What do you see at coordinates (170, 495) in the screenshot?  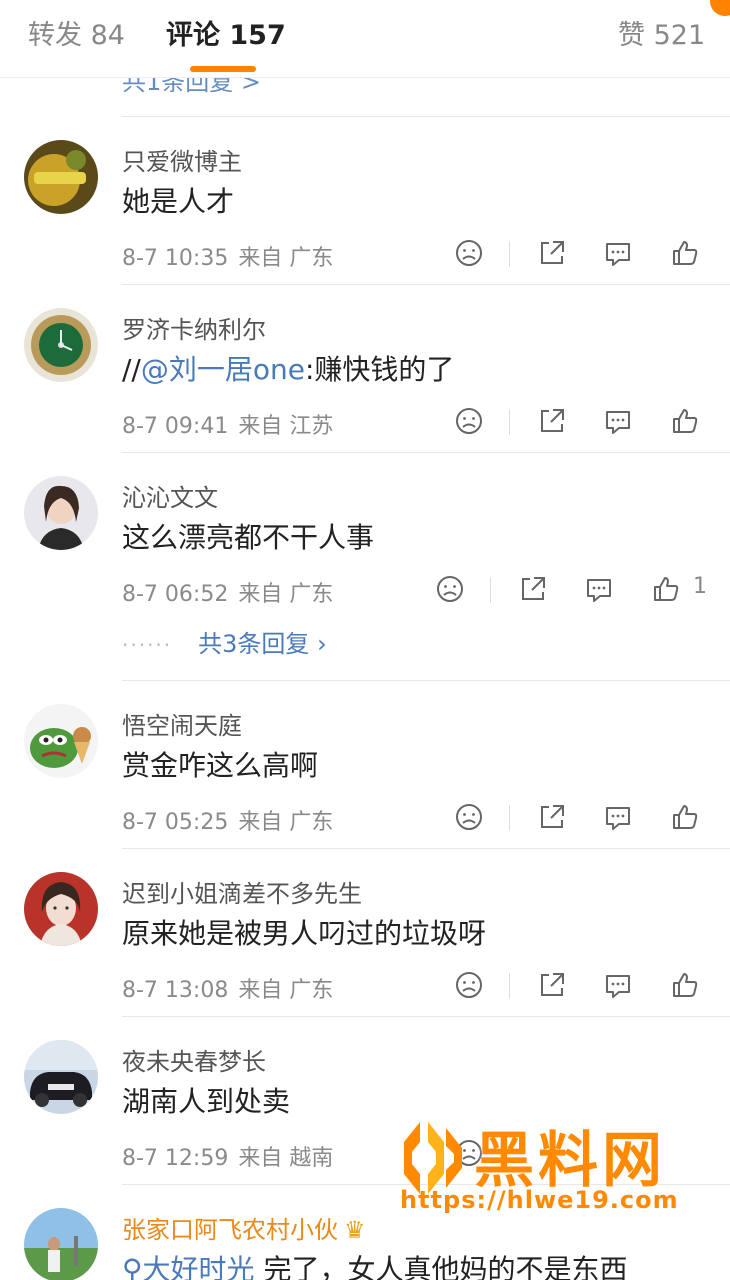 I see `username: 沁沁文文` at bounding box center [170, 495].